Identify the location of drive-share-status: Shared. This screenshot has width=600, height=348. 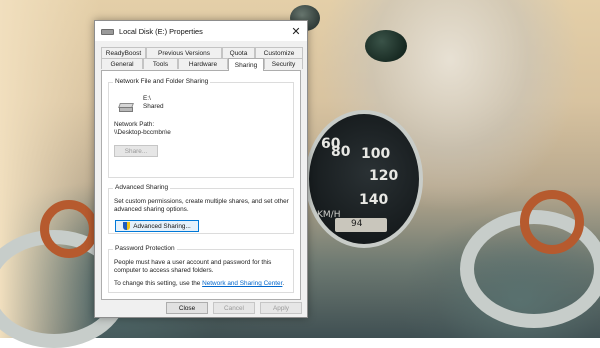
(153, 106).